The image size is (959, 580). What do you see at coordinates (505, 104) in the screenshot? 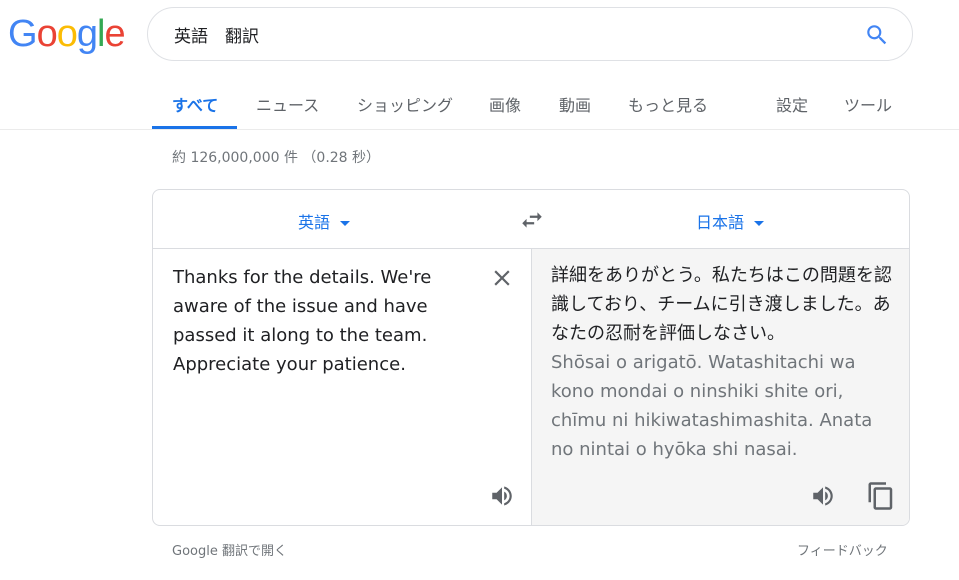
I see `tab-images: 画像` at bounding box center [505, 104].